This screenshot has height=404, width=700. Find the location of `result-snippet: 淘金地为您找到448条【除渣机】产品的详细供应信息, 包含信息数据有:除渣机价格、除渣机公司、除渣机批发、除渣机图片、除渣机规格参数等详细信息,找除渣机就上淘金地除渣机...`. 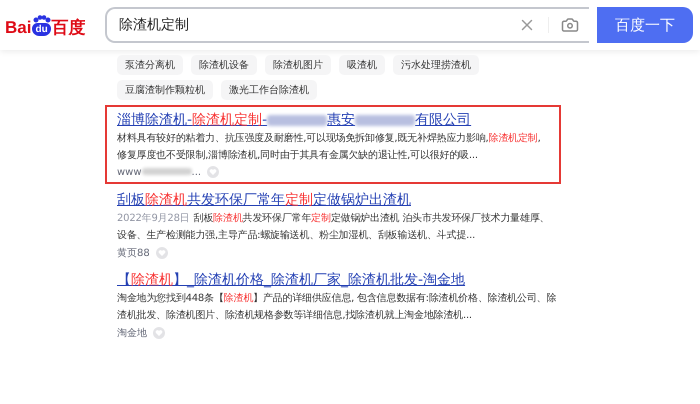

result-snippet: 淘金地为您找到448条【除渣机】产品的详细供应信息, 包含信息数据有:除渣机价格、除渣机公司、除渣机批发、除渣机图片、除渣机规格参数等详细信息,找除渣机就上淘金地除渣机... is located at coordinates (337, 307).